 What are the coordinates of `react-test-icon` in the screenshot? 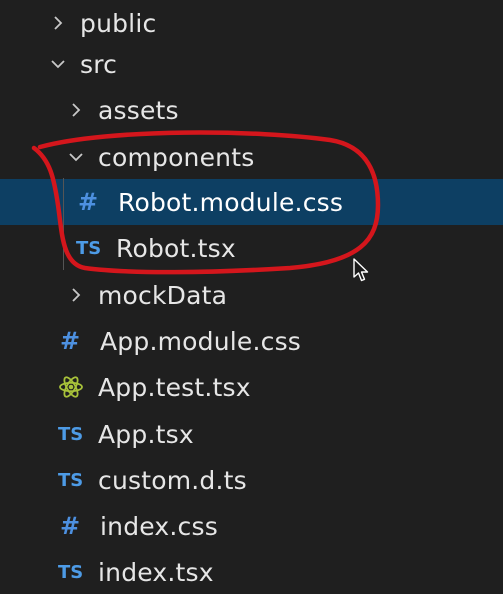 It's located at (72, 387).